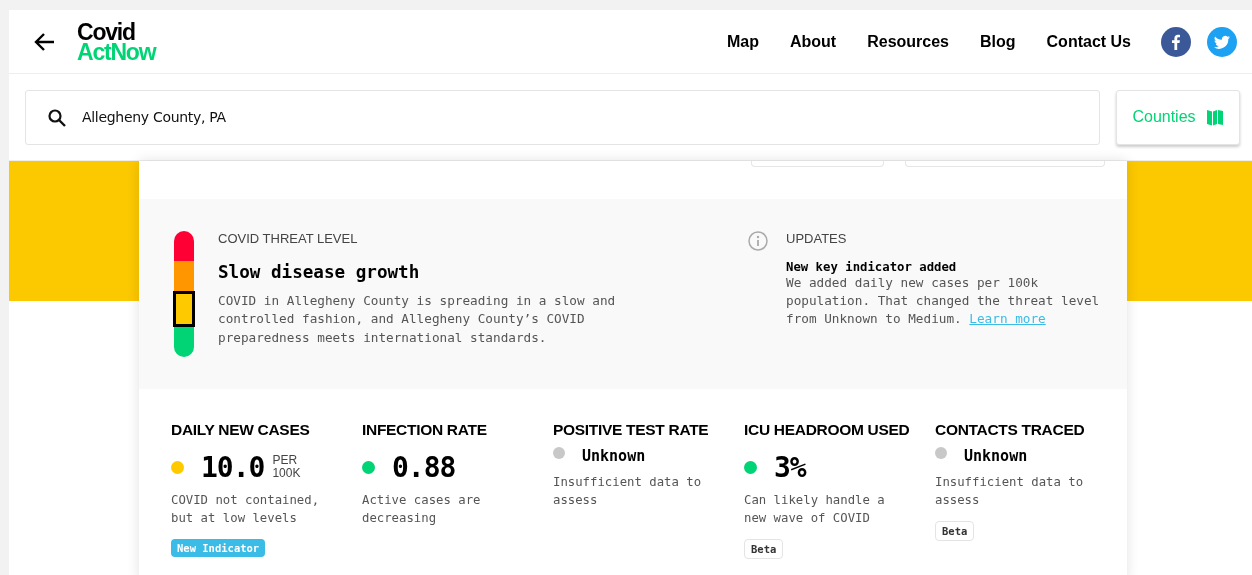 Image resolution: width=1252 pixels, height=575 pixels. Describe the element at coordinates (288, 238) in the screenshot. I see `section-heading: COVID THREAT LEVEL` at that location.